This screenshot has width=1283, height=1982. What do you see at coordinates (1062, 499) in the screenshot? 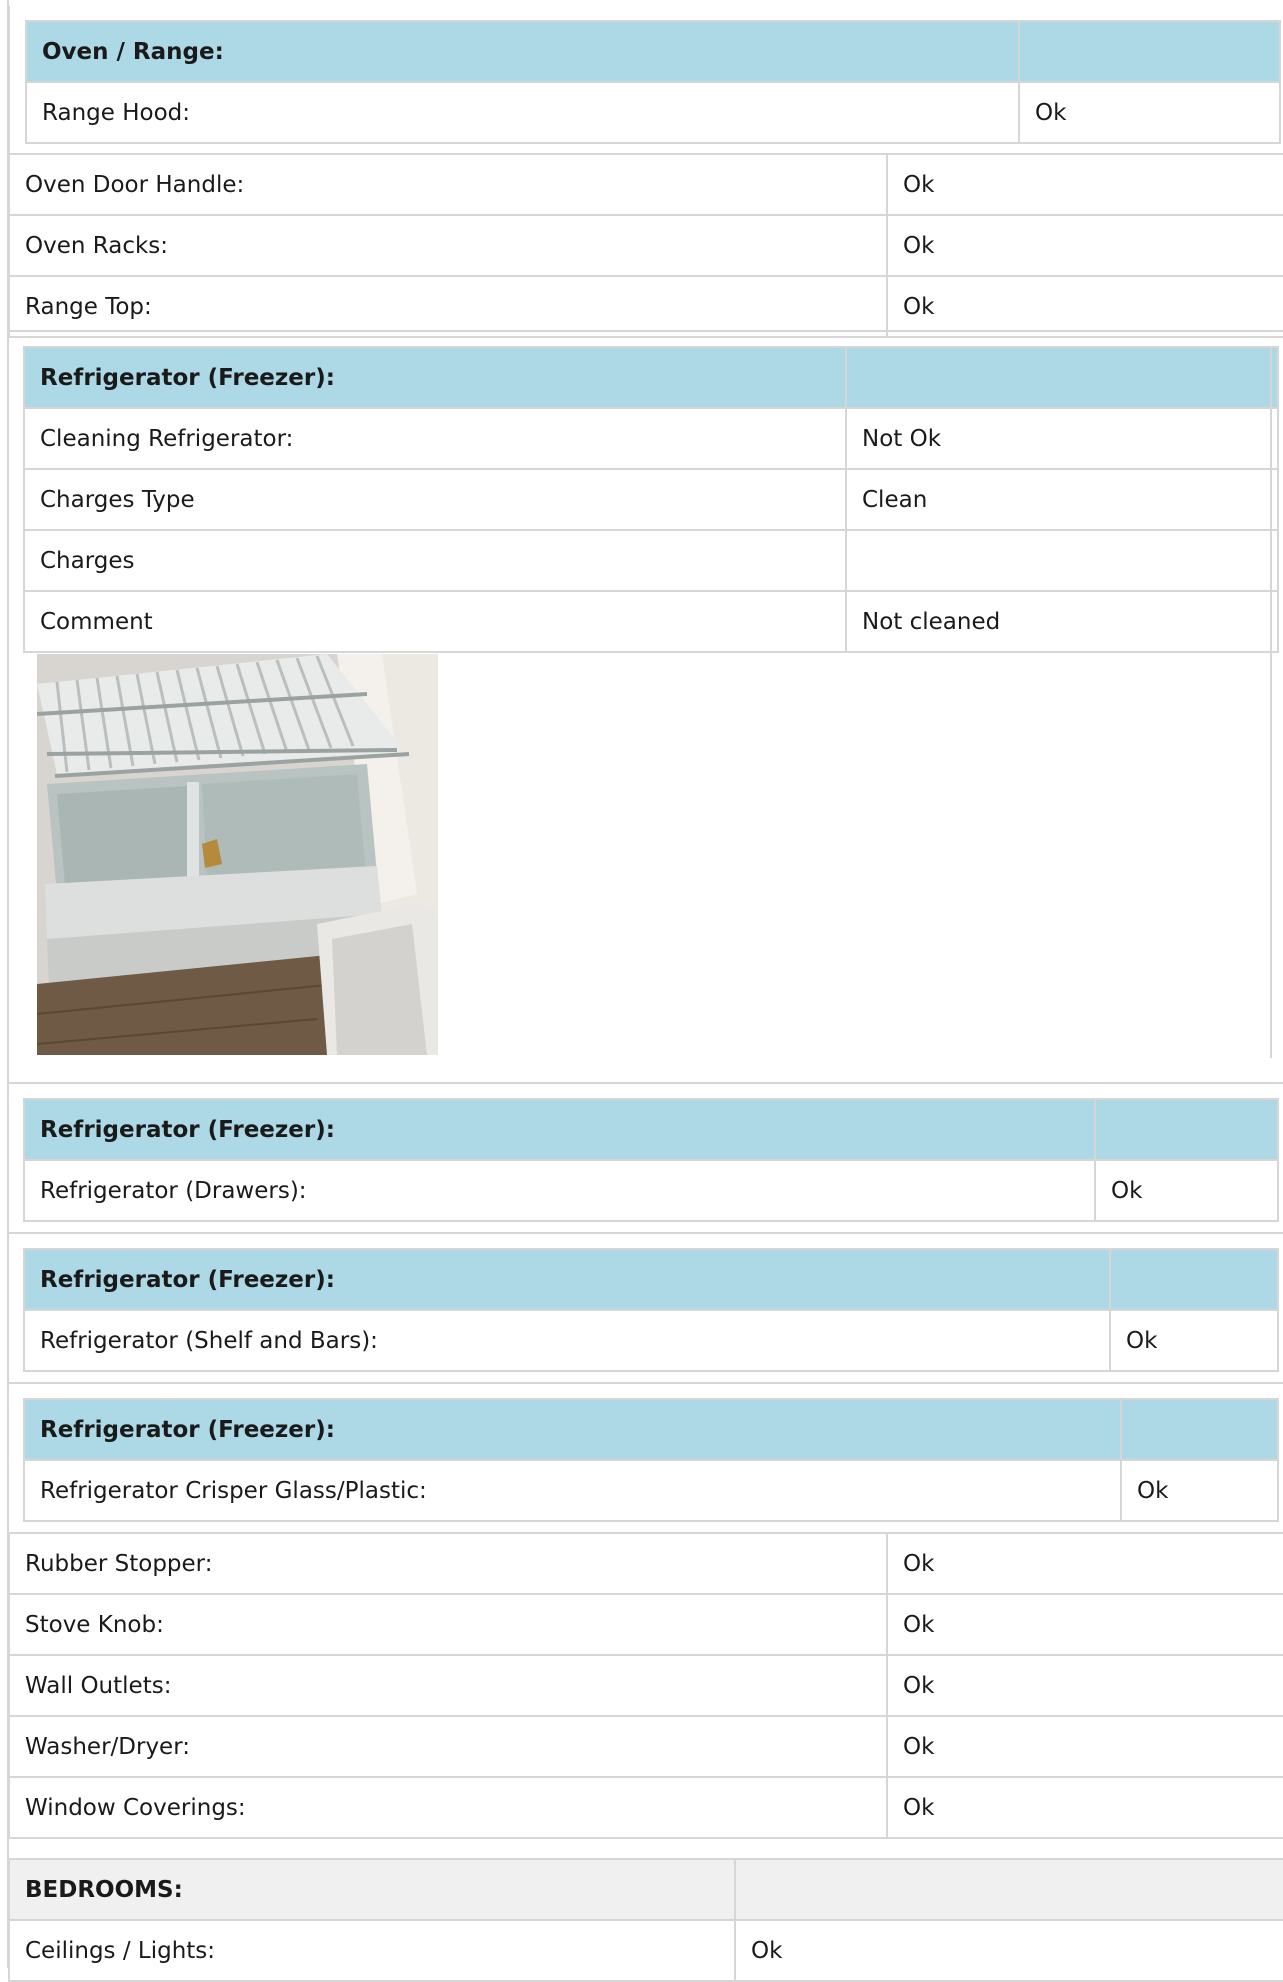
I see `item-value: Clean` at bounding box center [1062, 499].